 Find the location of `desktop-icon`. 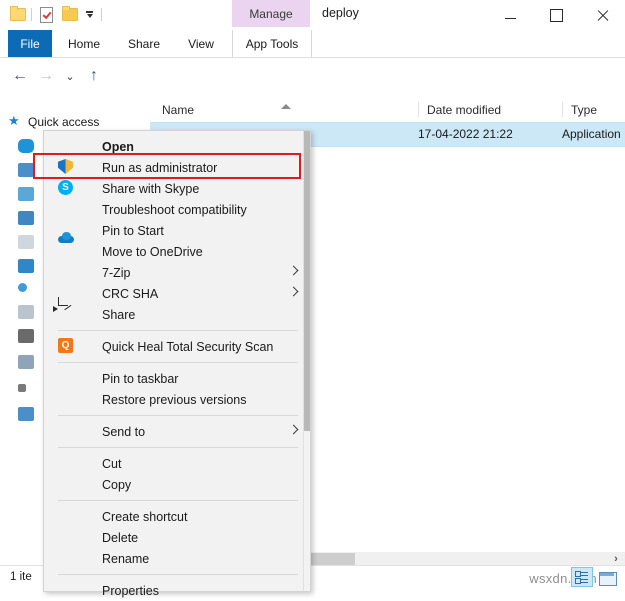

desktop-icon is located at coordinates (26, 218).